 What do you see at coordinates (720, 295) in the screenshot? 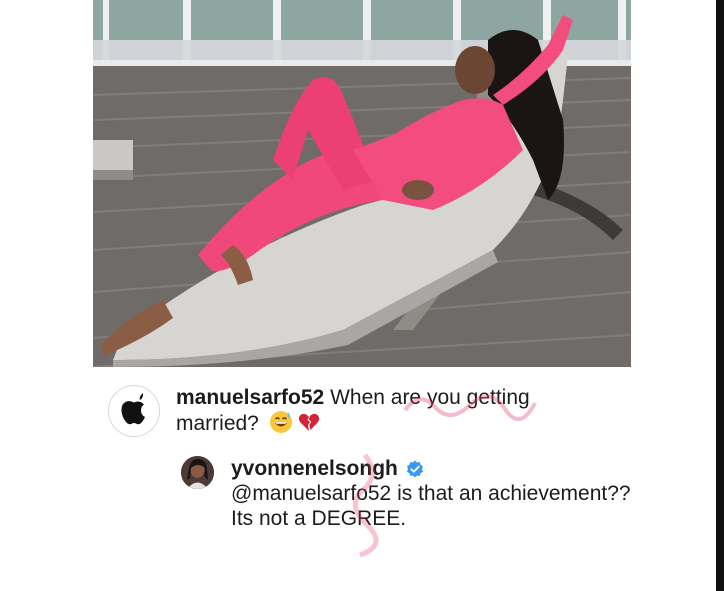
I see `right-edge-bar` at bounding box center [720, 295].